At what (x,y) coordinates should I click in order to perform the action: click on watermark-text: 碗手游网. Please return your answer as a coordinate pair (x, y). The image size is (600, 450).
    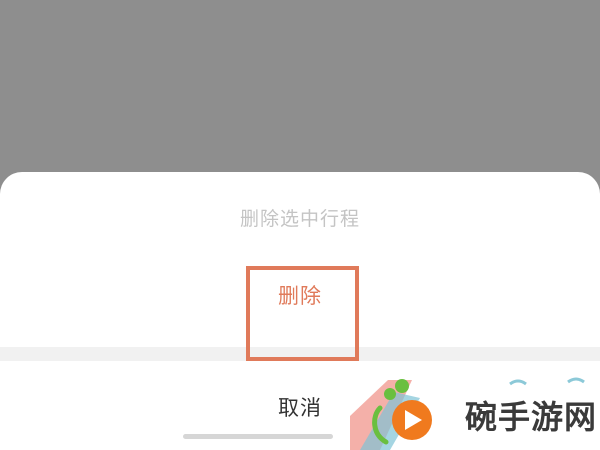
    Looking at the image, I should click on (531, 417).